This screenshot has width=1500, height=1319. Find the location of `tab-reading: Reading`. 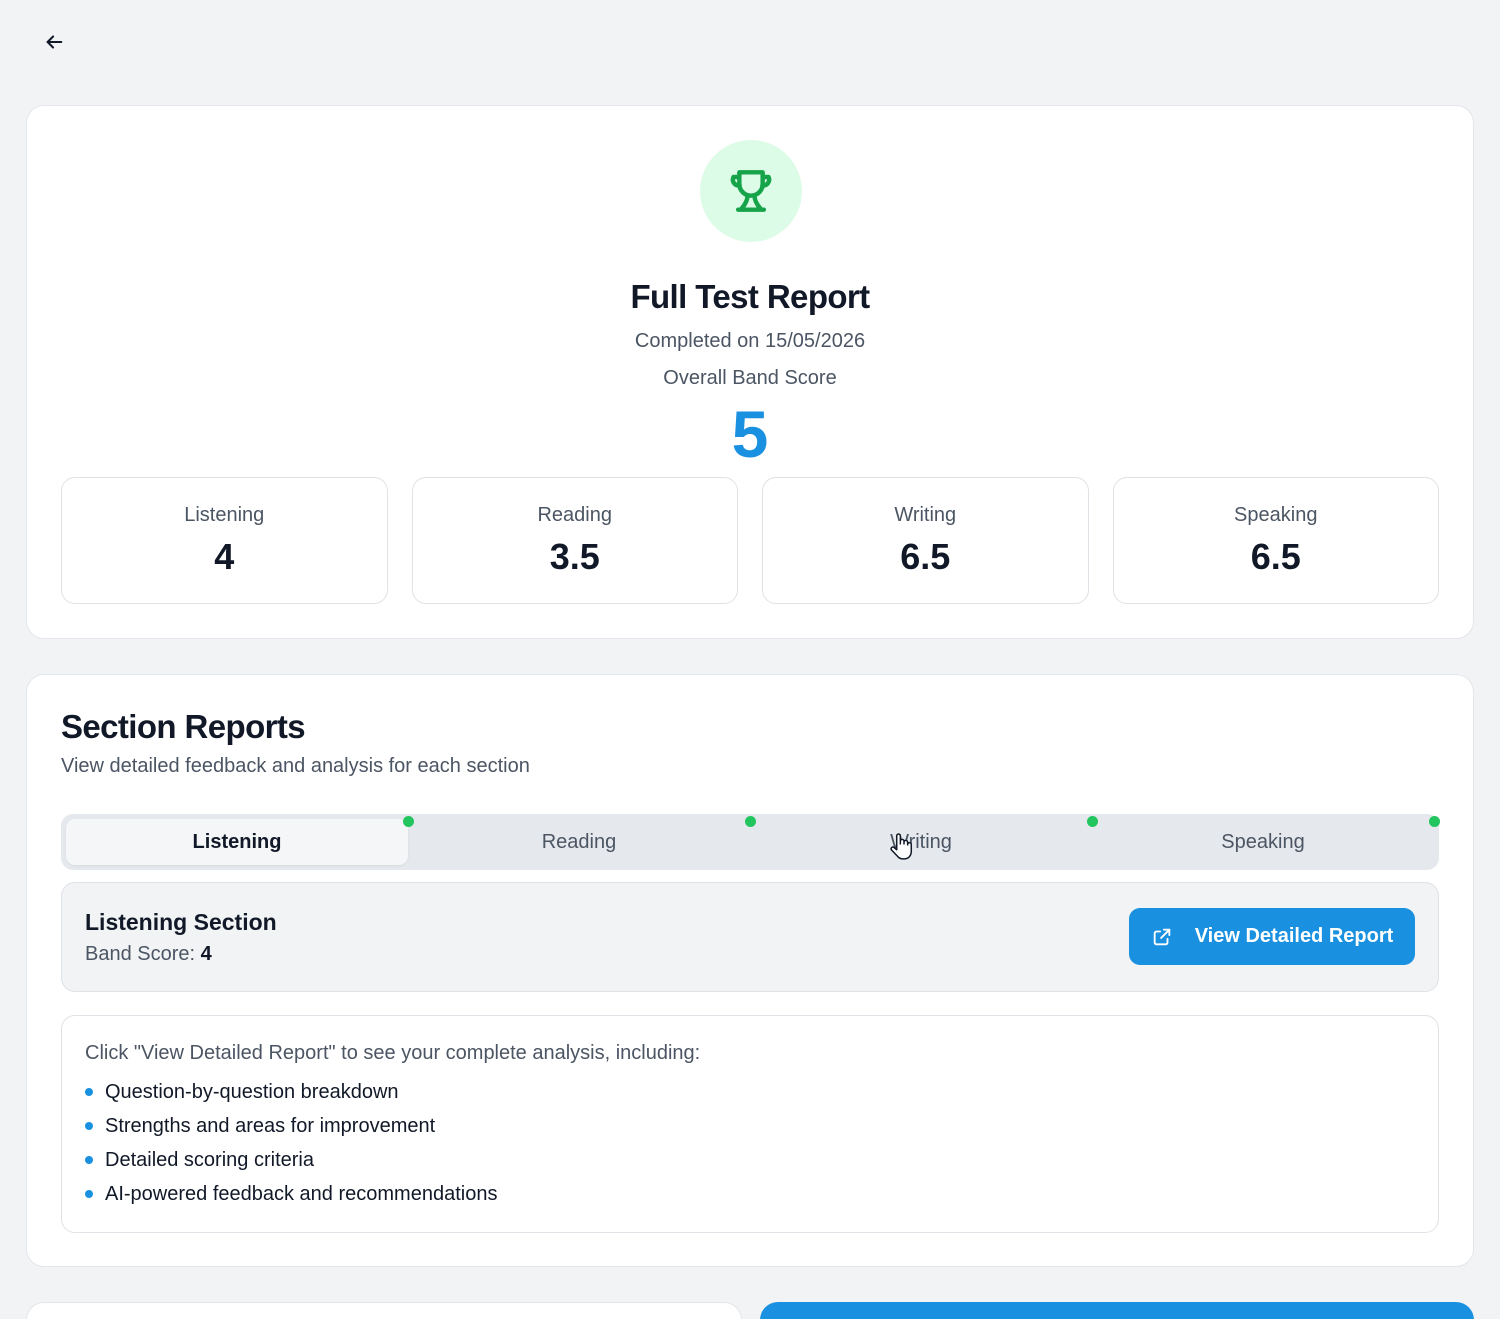

tab-reading: Reading is located at coordinates (582, 840).